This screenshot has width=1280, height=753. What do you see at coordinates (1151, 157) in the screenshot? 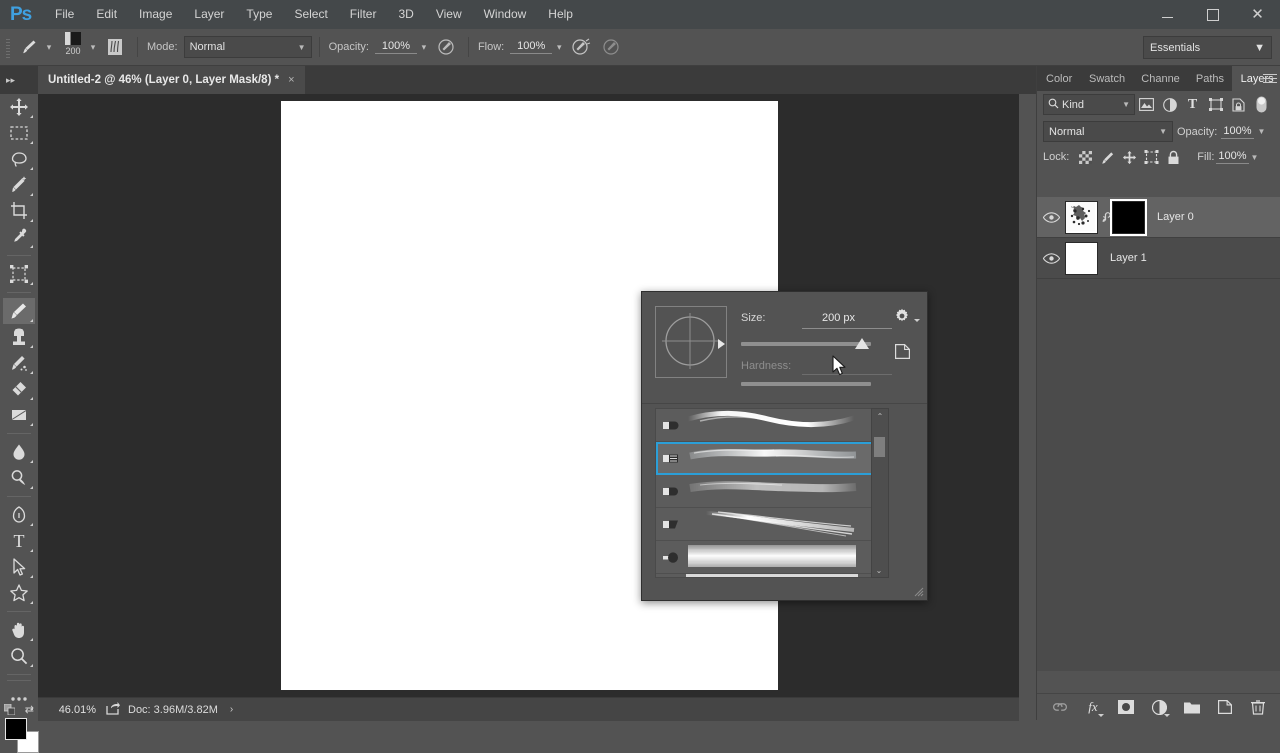
I see `lock-artboard-icon` at bounding box center [1151, 157].